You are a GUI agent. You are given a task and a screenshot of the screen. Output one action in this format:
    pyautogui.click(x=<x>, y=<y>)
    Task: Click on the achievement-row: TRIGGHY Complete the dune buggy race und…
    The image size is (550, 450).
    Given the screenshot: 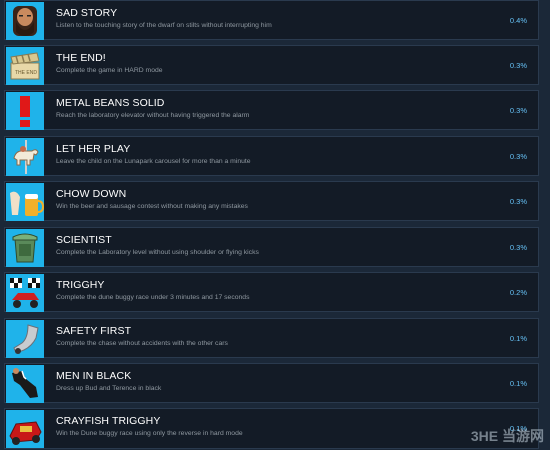 What is the action you would take?
    pyautogui.click(x=271, y=292)
    